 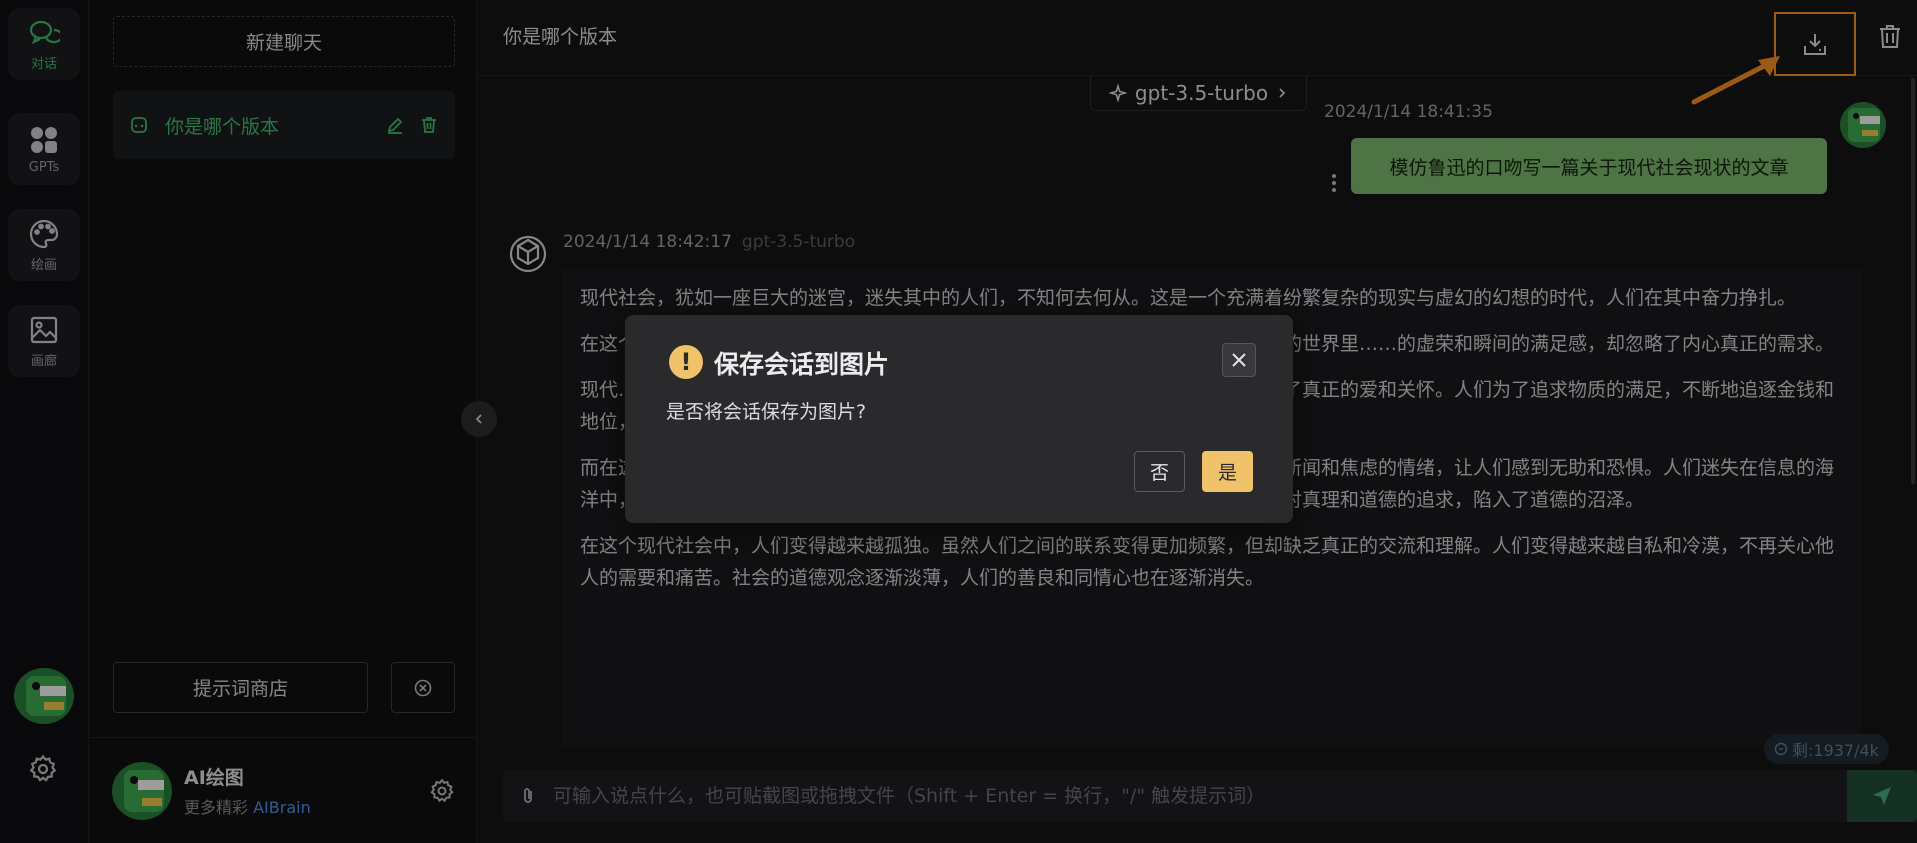 What do you see at coordinates (959, 419) in the screenshot?
I see `save-image-dialog: ! 保存会话到图片 是否将会话保存为图片? 否 是` at bounding box center [959, 419].